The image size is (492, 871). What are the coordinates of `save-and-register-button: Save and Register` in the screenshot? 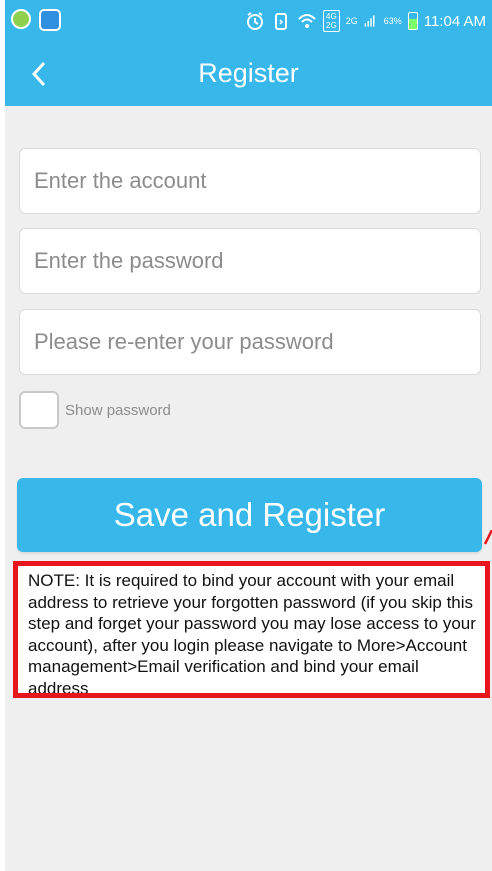 It's located at (249, 515).